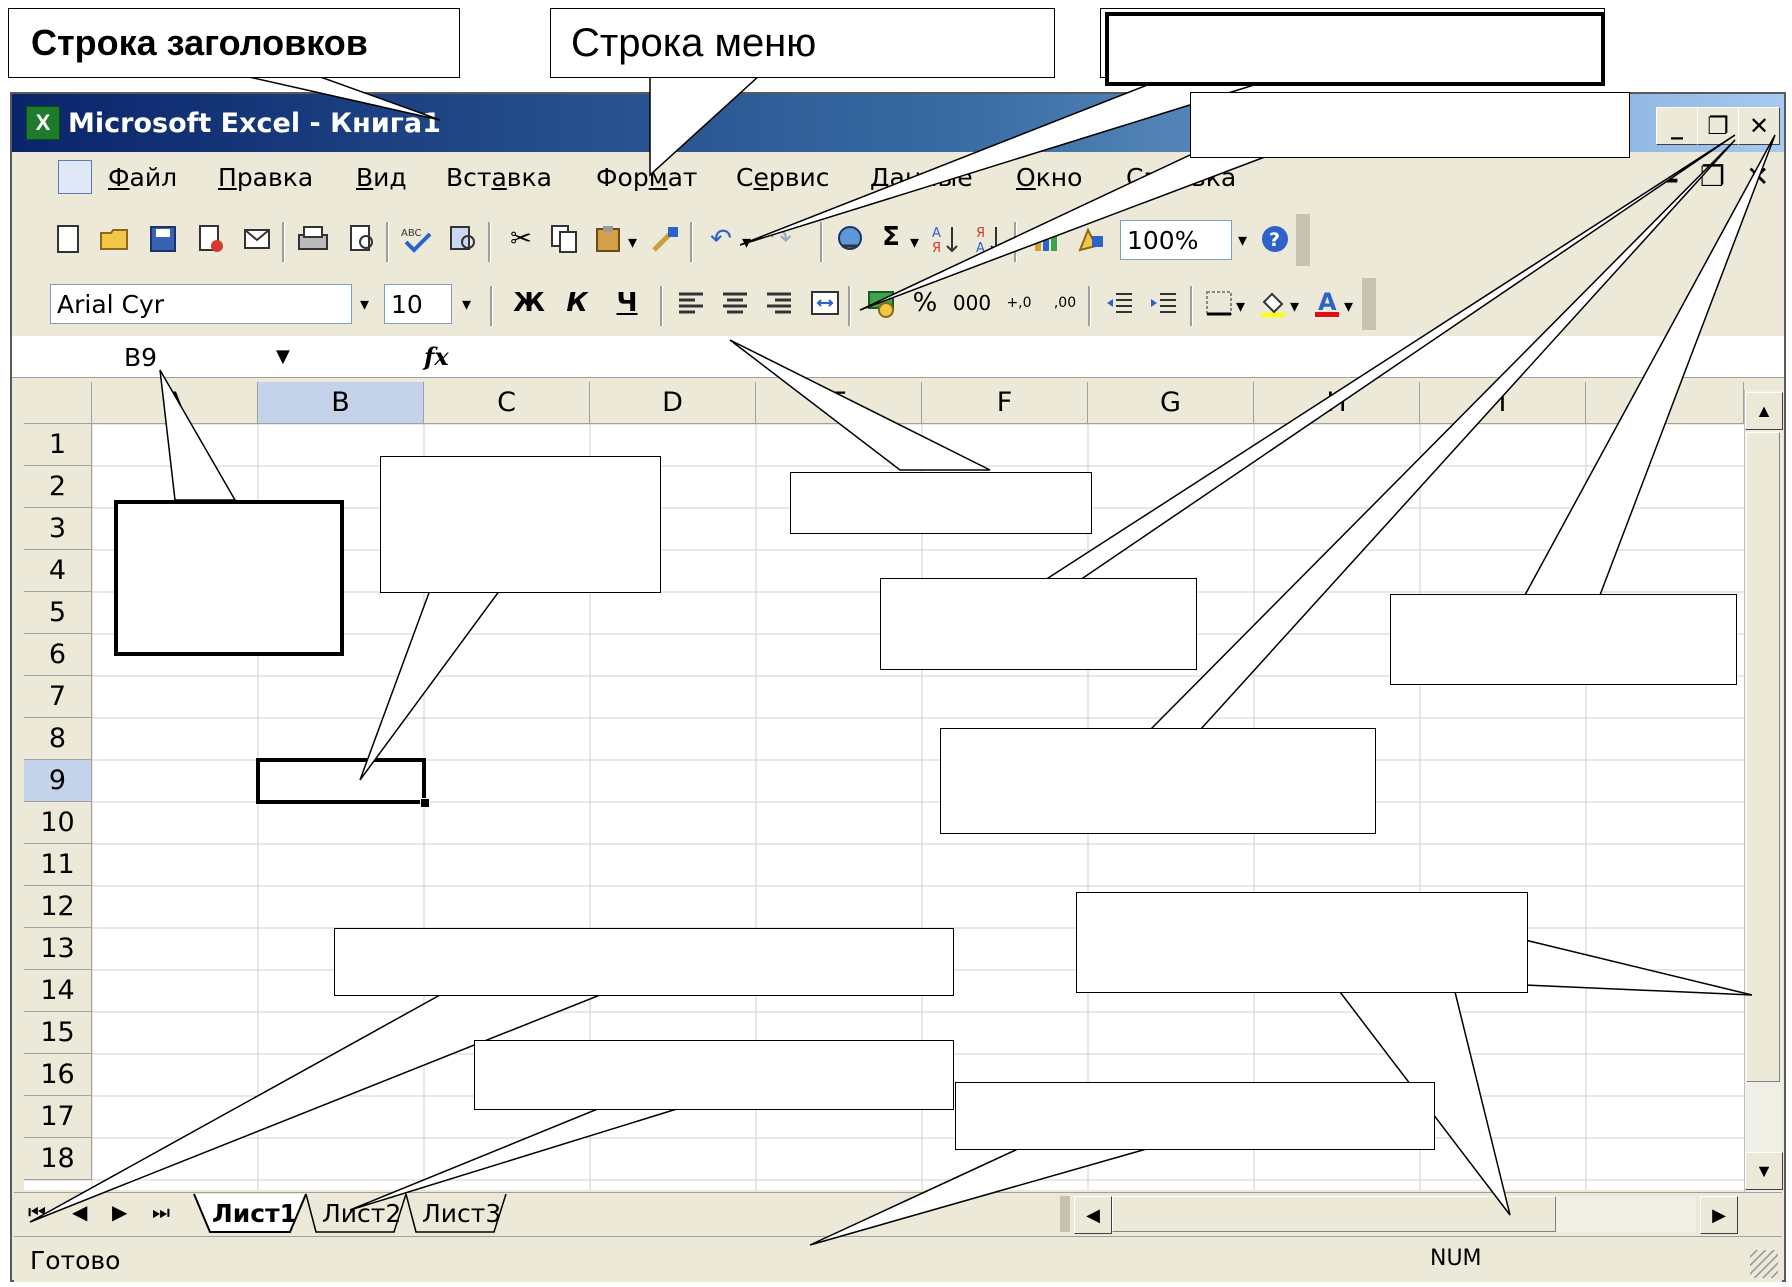 The width and height of the screenshot is (1792, 1287). I want to click on blank-callout-sheet-tabs, so click(714, 1075).